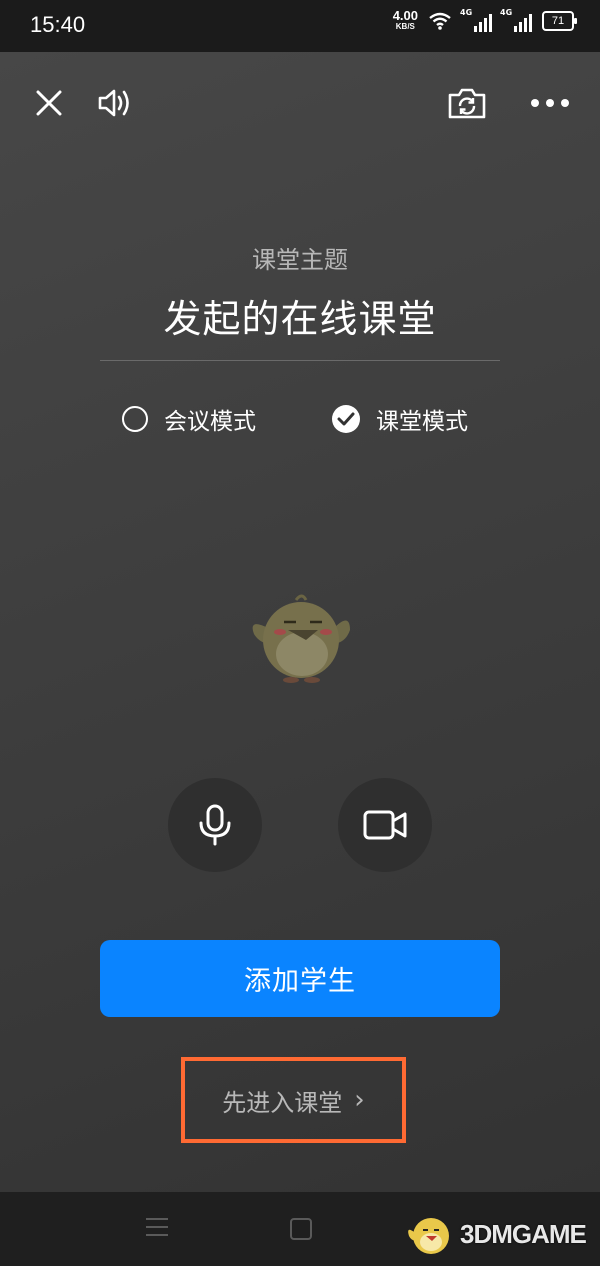 Image resolution: width=600 pixels, height=1266 pixels. What do you see at coordinates (157, 1230) in the screenshot?
I see `nav-menu-button` at bounding box center [157, 1230].